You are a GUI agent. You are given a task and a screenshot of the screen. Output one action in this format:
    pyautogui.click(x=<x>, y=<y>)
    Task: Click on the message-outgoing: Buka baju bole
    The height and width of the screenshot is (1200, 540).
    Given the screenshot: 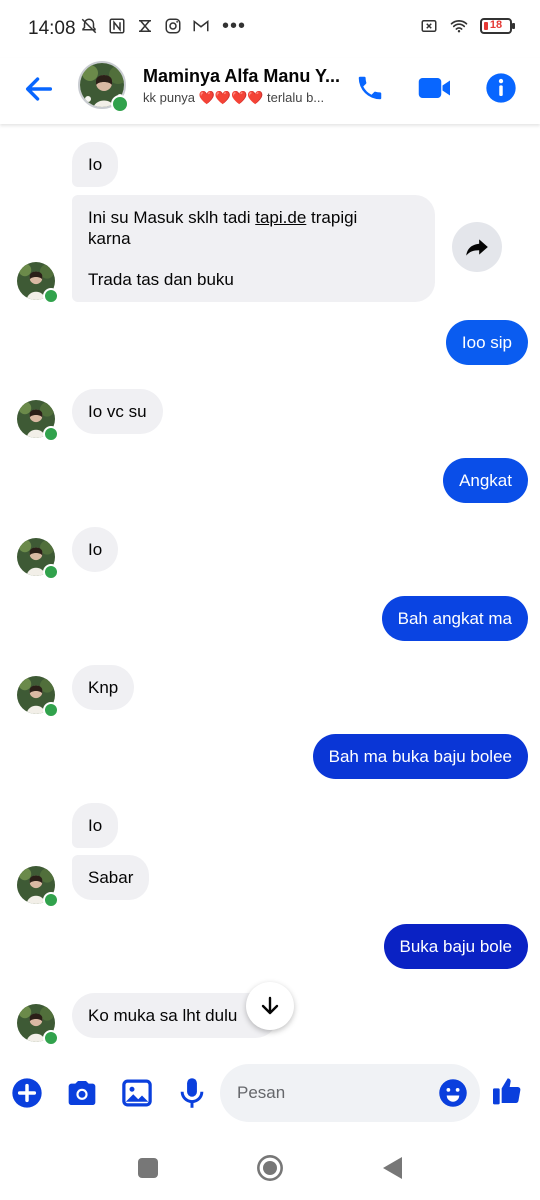 What is the action you would take?
    pyautogui.click(x=455, y=946)
    